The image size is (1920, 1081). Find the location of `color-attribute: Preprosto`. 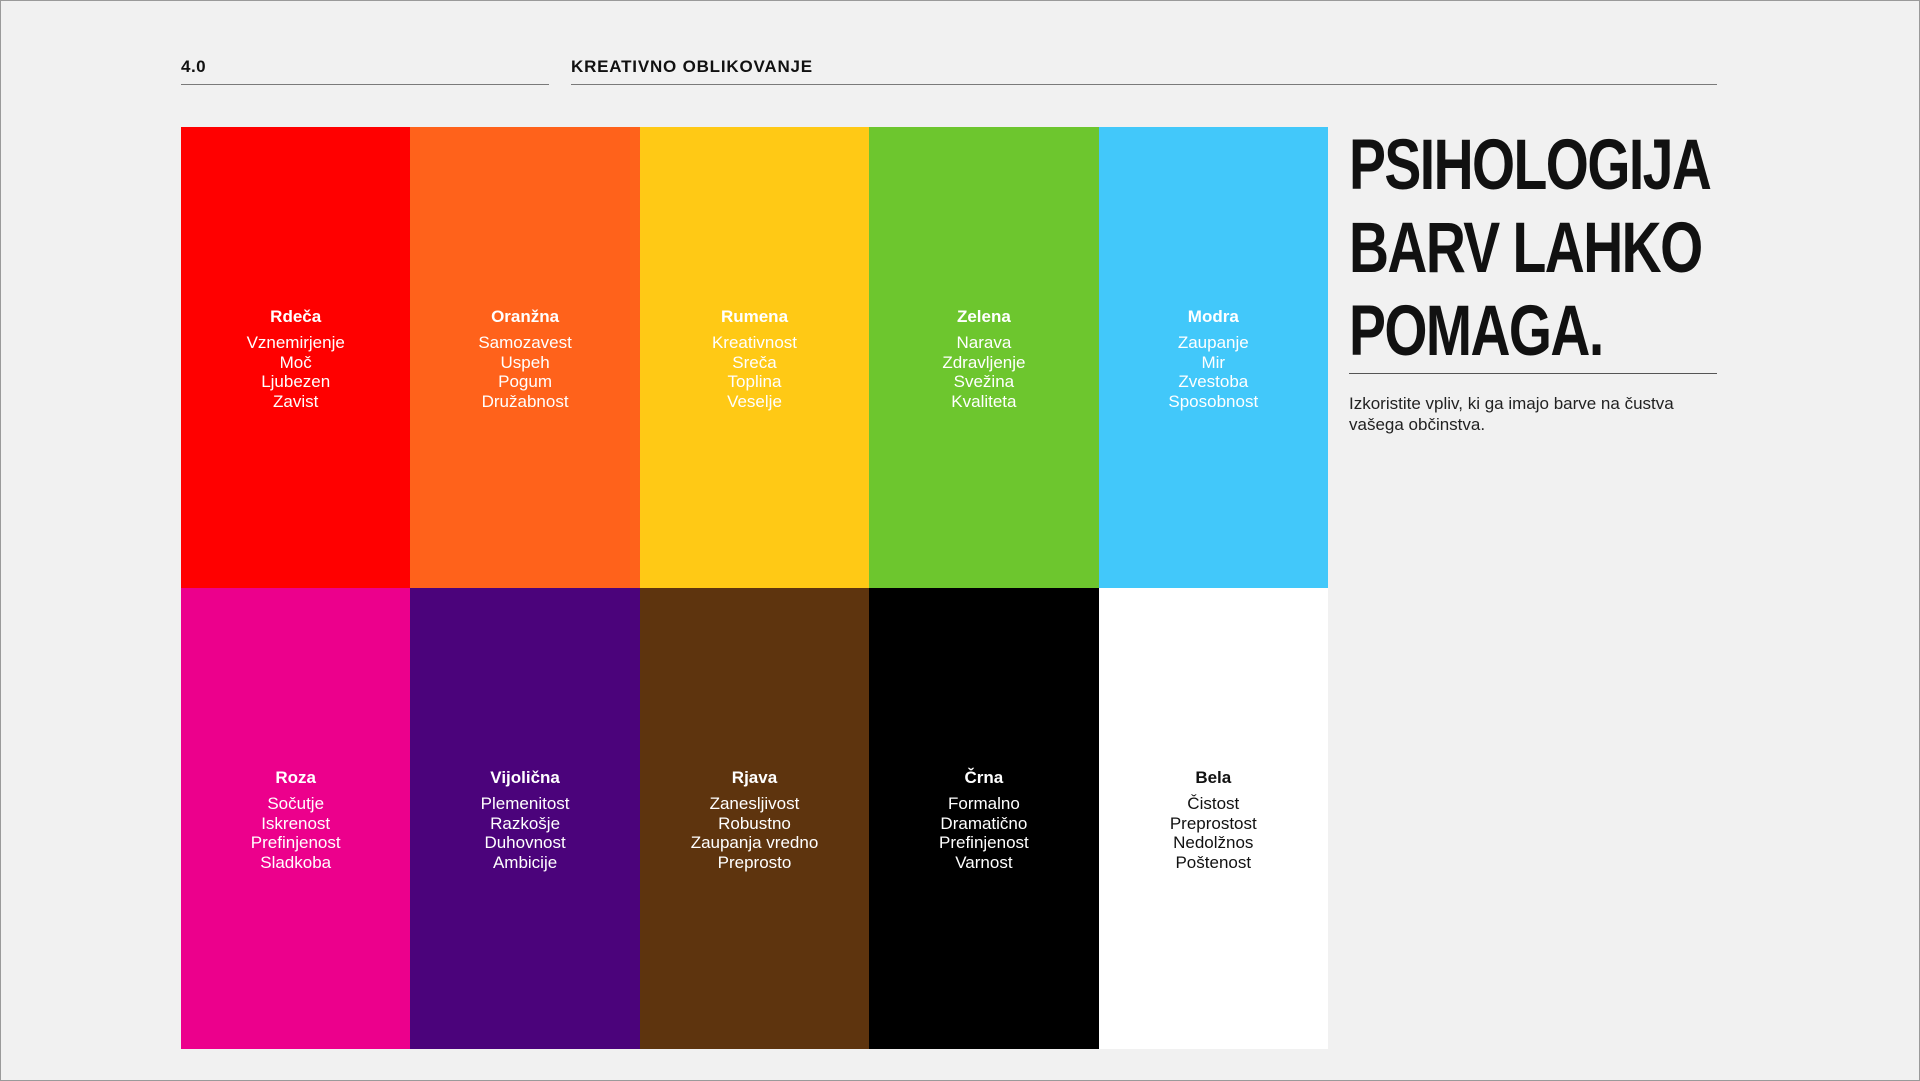

color-attribute: Preprosto is located at coordinates (754, 862).